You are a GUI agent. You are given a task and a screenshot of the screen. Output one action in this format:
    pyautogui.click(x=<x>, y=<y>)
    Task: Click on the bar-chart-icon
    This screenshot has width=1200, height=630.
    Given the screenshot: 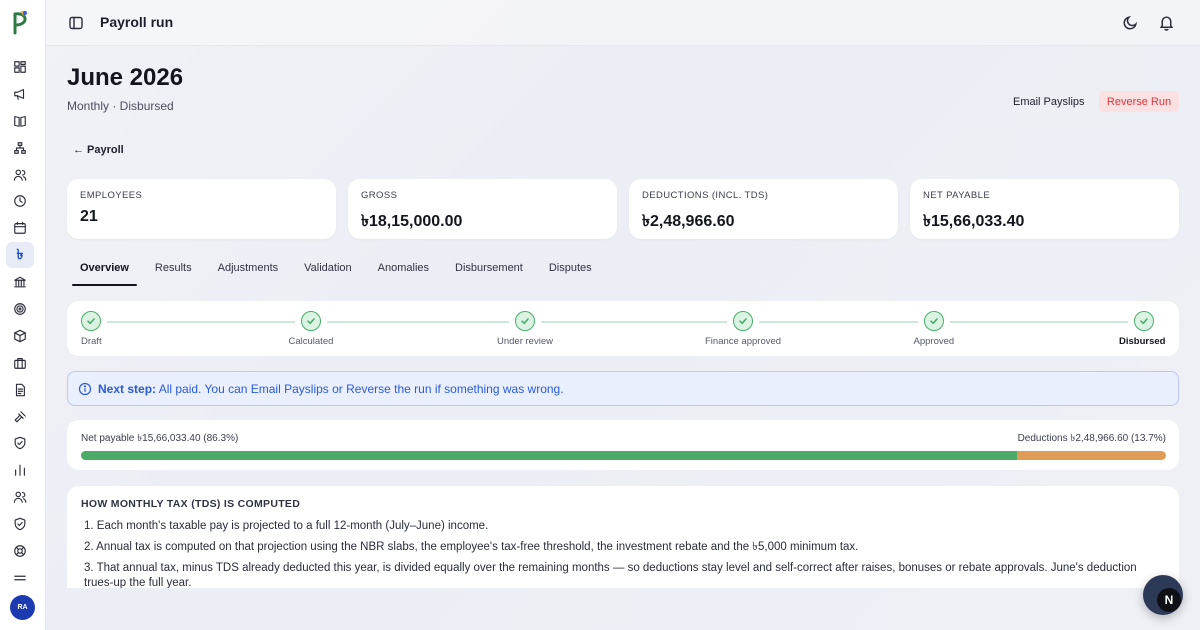 What is the action you would take?
    pyautogui.click(x=20, y=470)
    